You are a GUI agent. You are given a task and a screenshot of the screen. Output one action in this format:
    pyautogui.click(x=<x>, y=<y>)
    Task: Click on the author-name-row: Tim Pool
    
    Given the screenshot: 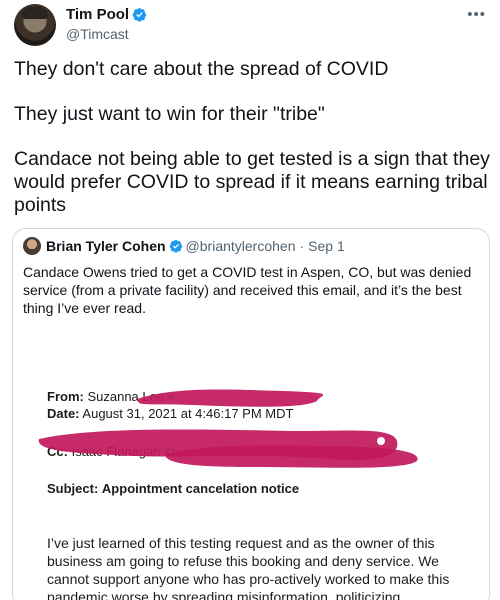 What is the action you would take?
    pyautogui.click(x=106, y=14)
    